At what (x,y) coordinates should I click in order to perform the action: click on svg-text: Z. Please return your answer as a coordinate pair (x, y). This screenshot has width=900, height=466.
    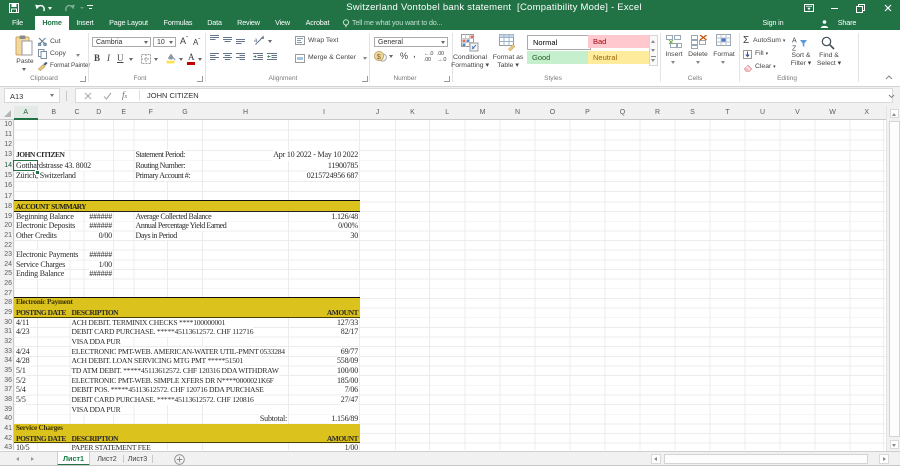
    Looking at the image, I should click on (794, 49).